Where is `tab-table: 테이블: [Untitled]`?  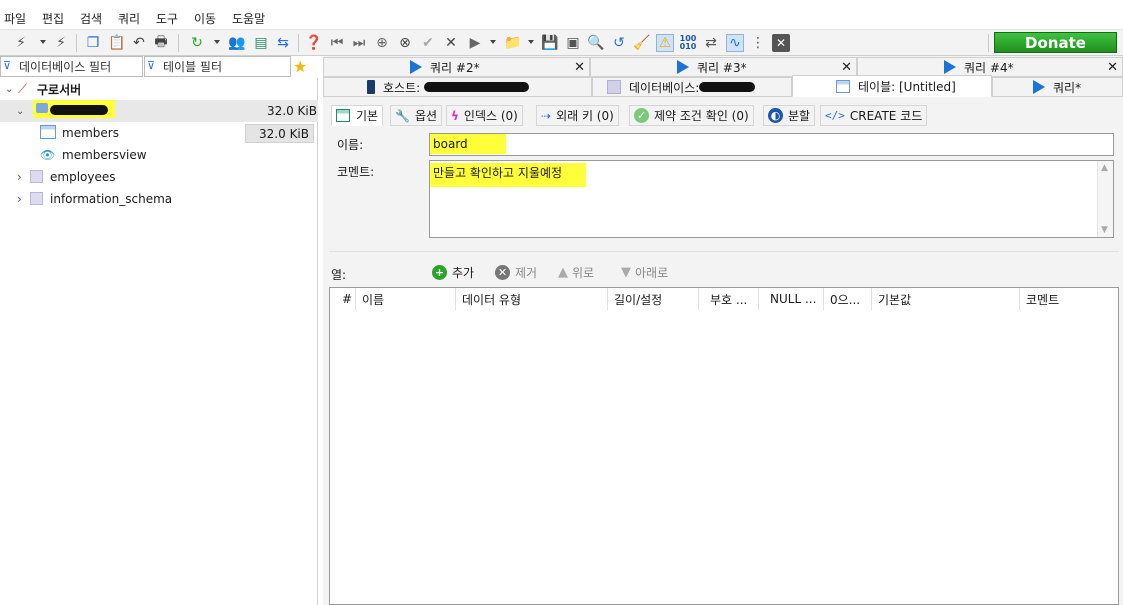
tab-table: 테이블: [Untitled] is located at coordinates (892, 86).